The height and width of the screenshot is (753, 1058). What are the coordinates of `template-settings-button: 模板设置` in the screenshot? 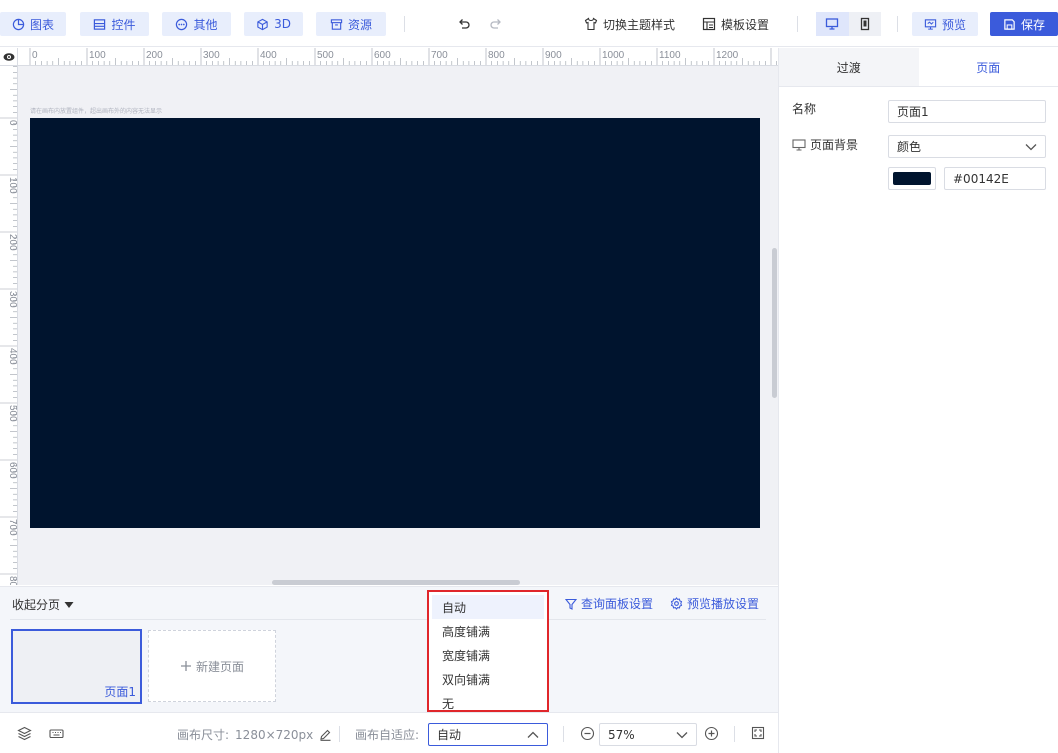 It's located at (735, 24).